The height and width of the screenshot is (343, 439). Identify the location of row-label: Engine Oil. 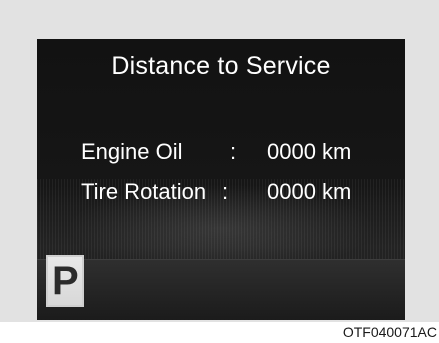
(132, 151).